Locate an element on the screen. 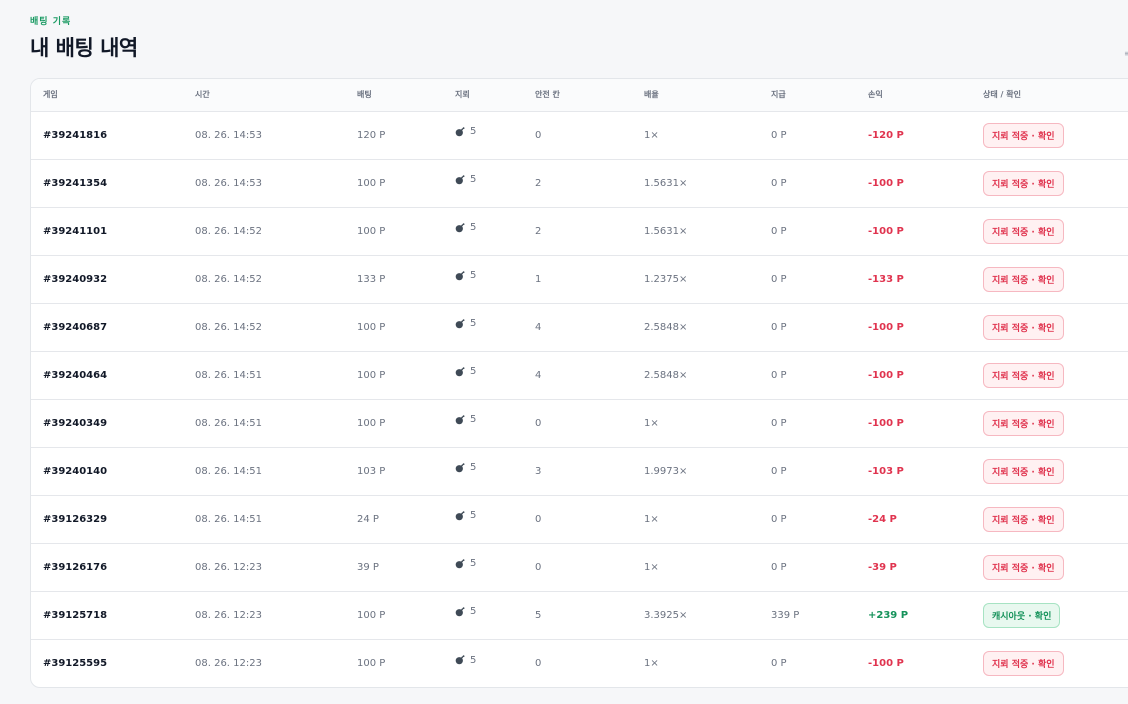 The image size is (1128, 704). cell-safe: 1 is located at coordinates (577, 279).